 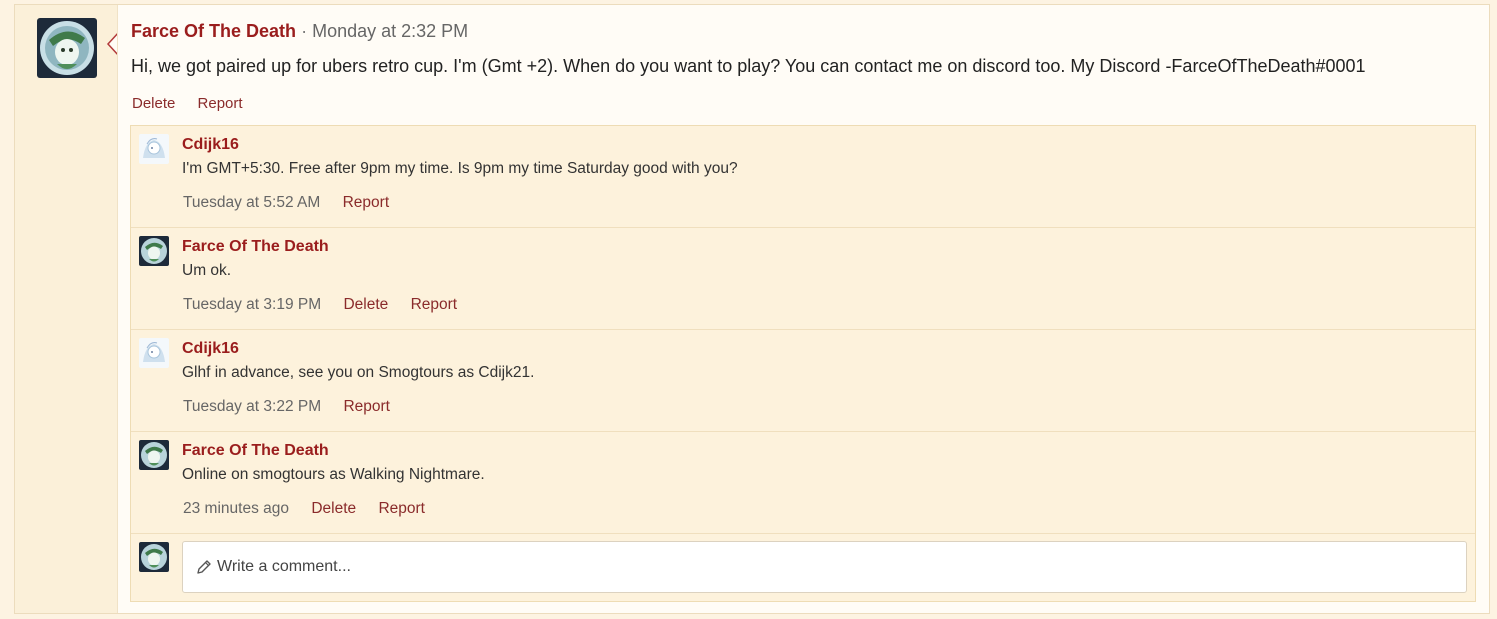 I want to click on post-actions: Delete Report, so click(x=196, y=103).